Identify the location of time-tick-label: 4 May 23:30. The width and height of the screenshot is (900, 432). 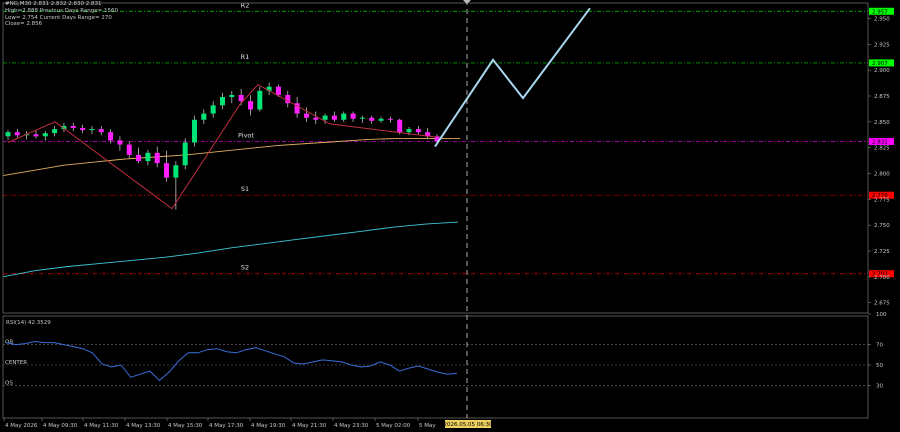
(351, 426).